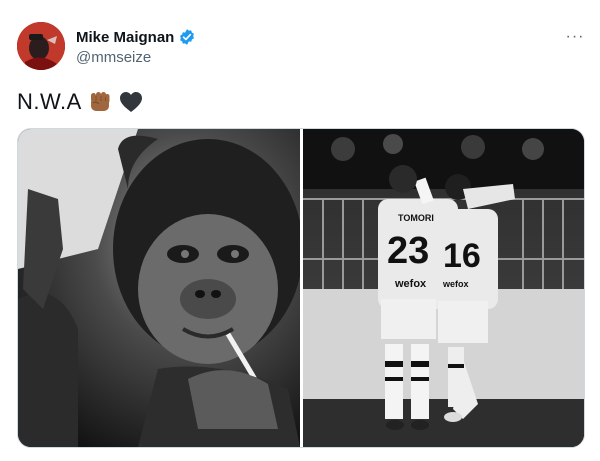 The image size is (600, 461). What do you see at coordinates (49, 101) in the screenshot?
I see `tweet-text: N.W.A` at bounding box center [49, 101].